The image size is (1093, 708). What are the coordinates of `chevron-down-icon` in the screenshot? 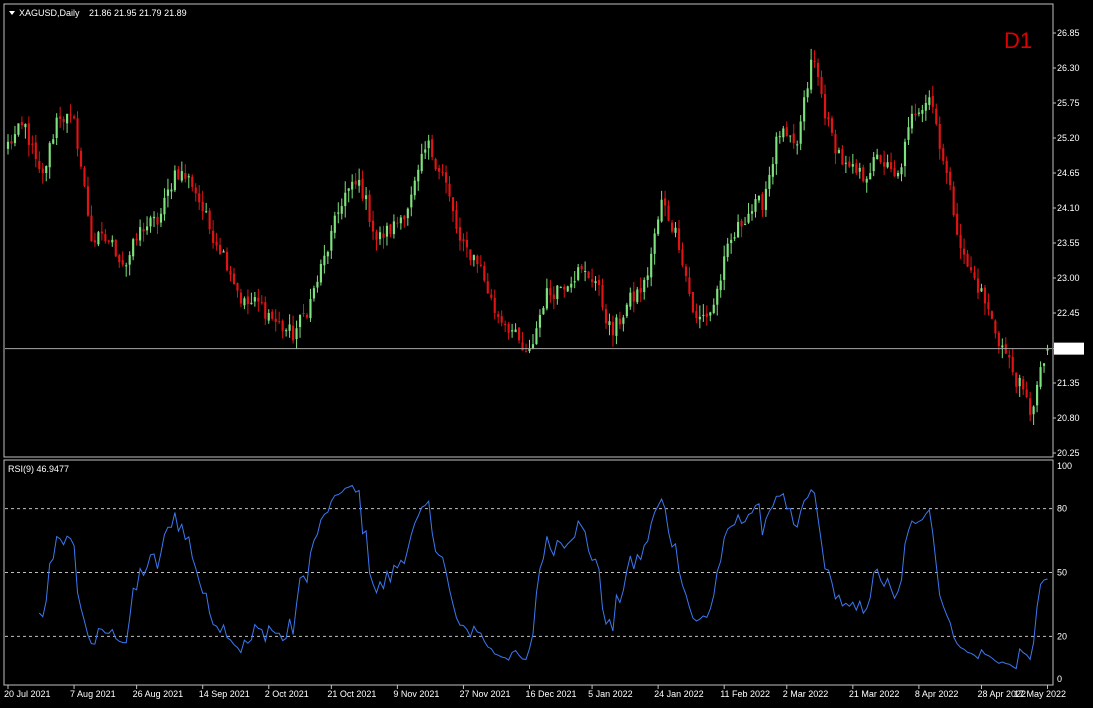 It's located at (12, 13).